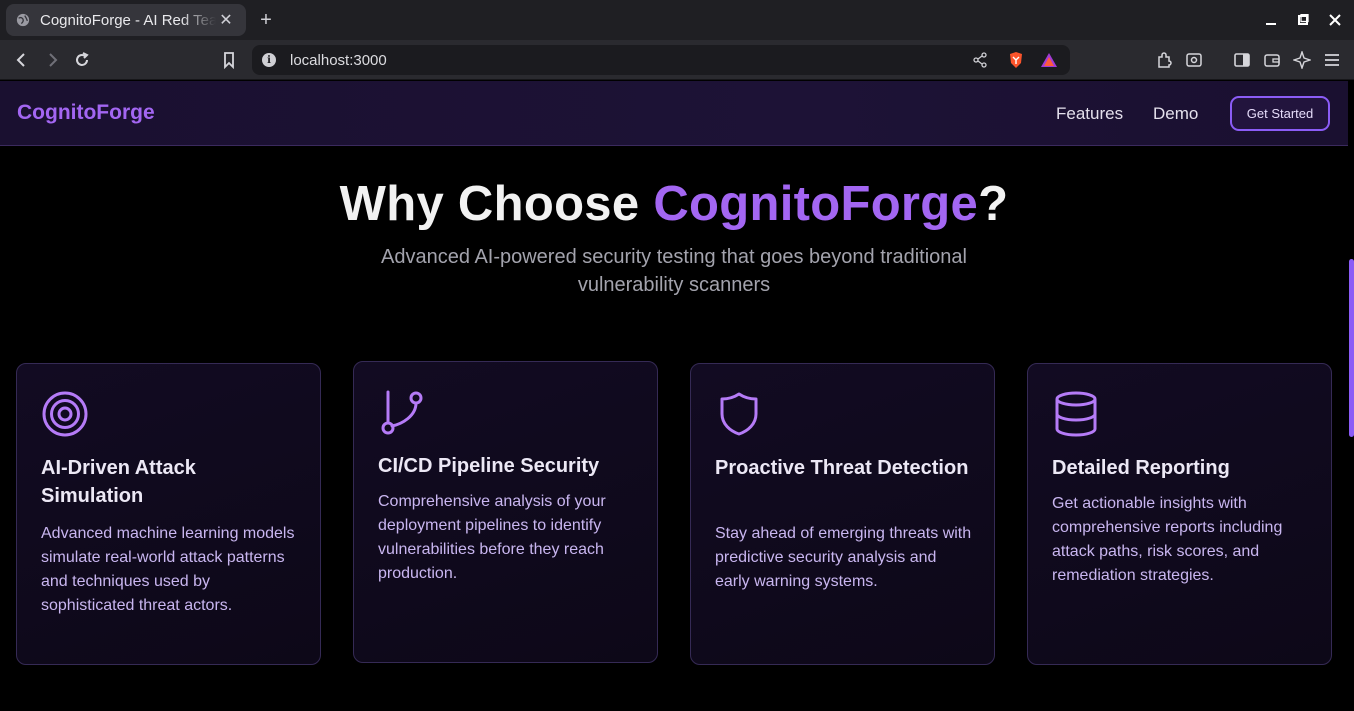 This screenshot has width=1354, height=711. I want to click on nav-link-features: Features, so click(1089, 114).